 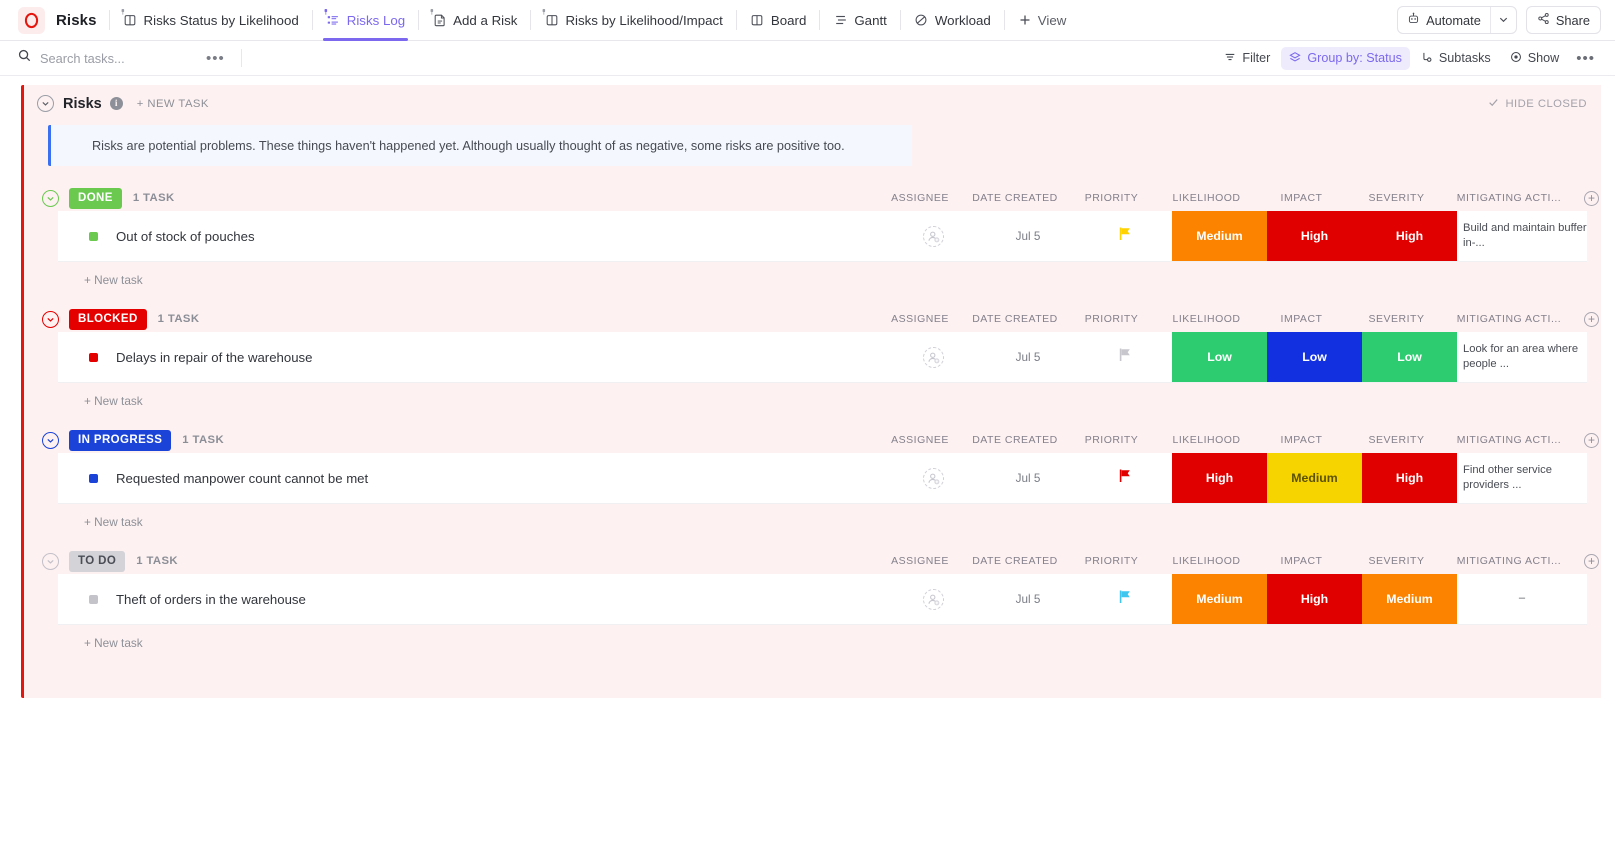 What do you see at coordinates (1219, 478) in the screenshot?
I see `likelihood-cell: High` at bounding box center [1219, 478].